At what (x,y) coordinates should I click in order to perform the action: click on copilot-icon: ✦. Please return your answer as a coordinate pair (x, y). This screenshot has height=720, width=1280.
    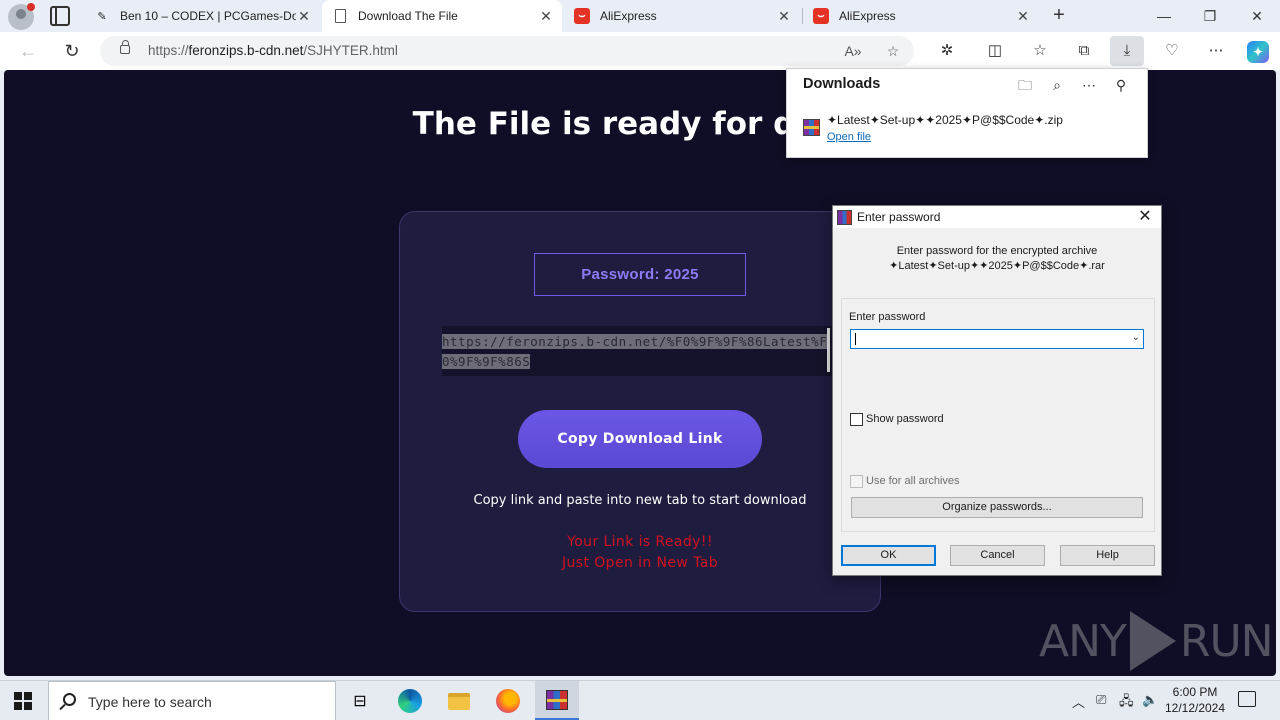
    Looking at the image, I should click on (1258, 52).